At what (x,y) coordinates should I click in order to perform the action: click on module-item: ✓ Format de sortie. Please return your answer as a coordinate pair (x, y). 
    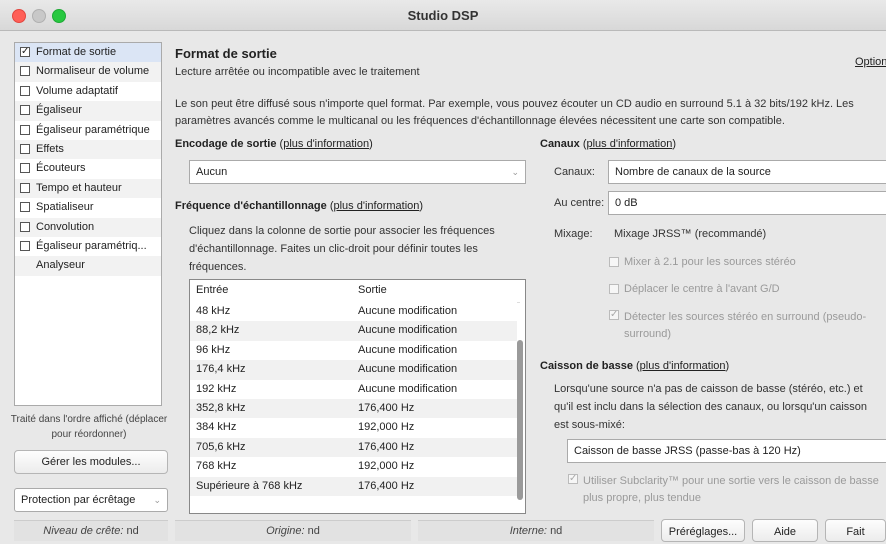
    Looking at the image, I should click on (88, 53).